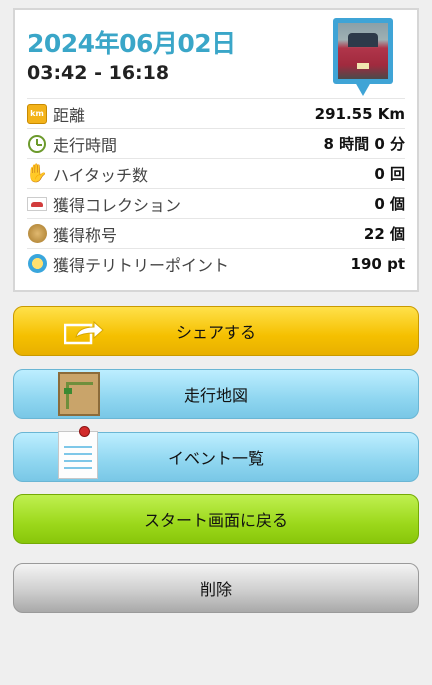 The width and height of the screenshot is (432, 685). What do you see at coordinates (78, 452) in the screenshot?
I see `event-list-icon` at bounding box center [78, 452].